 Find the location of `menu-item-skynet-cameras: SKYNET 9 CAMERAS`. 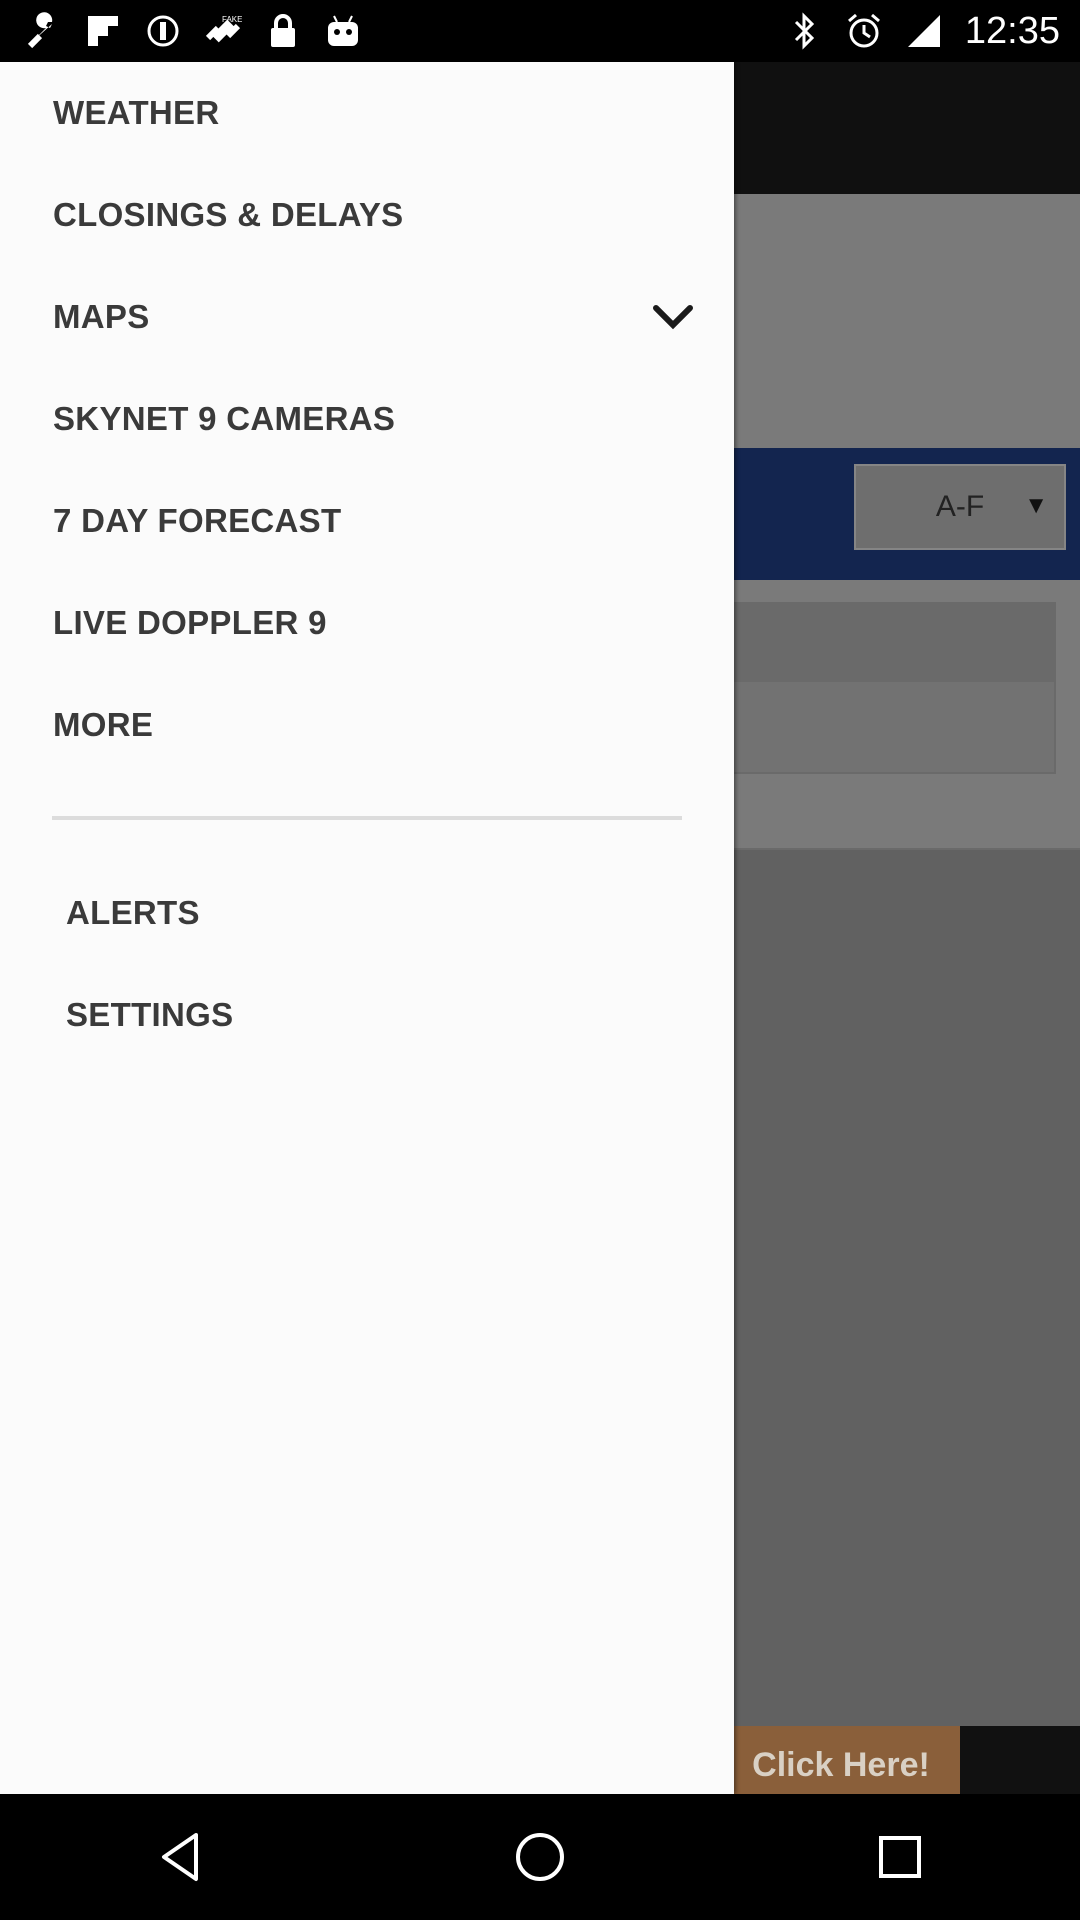

menu-item-skynet-cameras: SKYNET 9 CAMERAS is located at coordinates (367, 419).